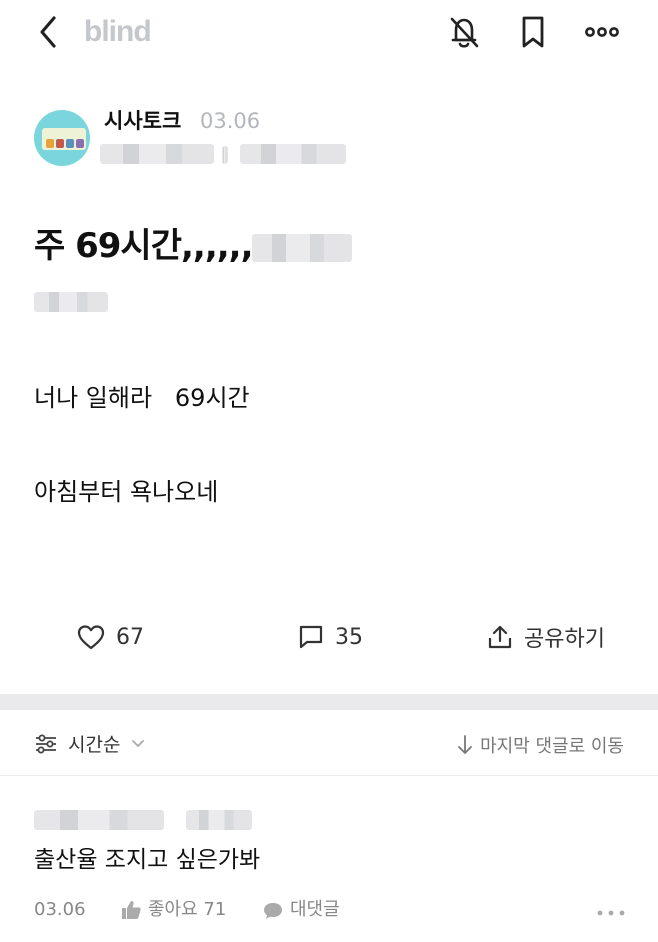  I want to click on jump-label: 마지막 댓글로 이동, so click(552, 746).